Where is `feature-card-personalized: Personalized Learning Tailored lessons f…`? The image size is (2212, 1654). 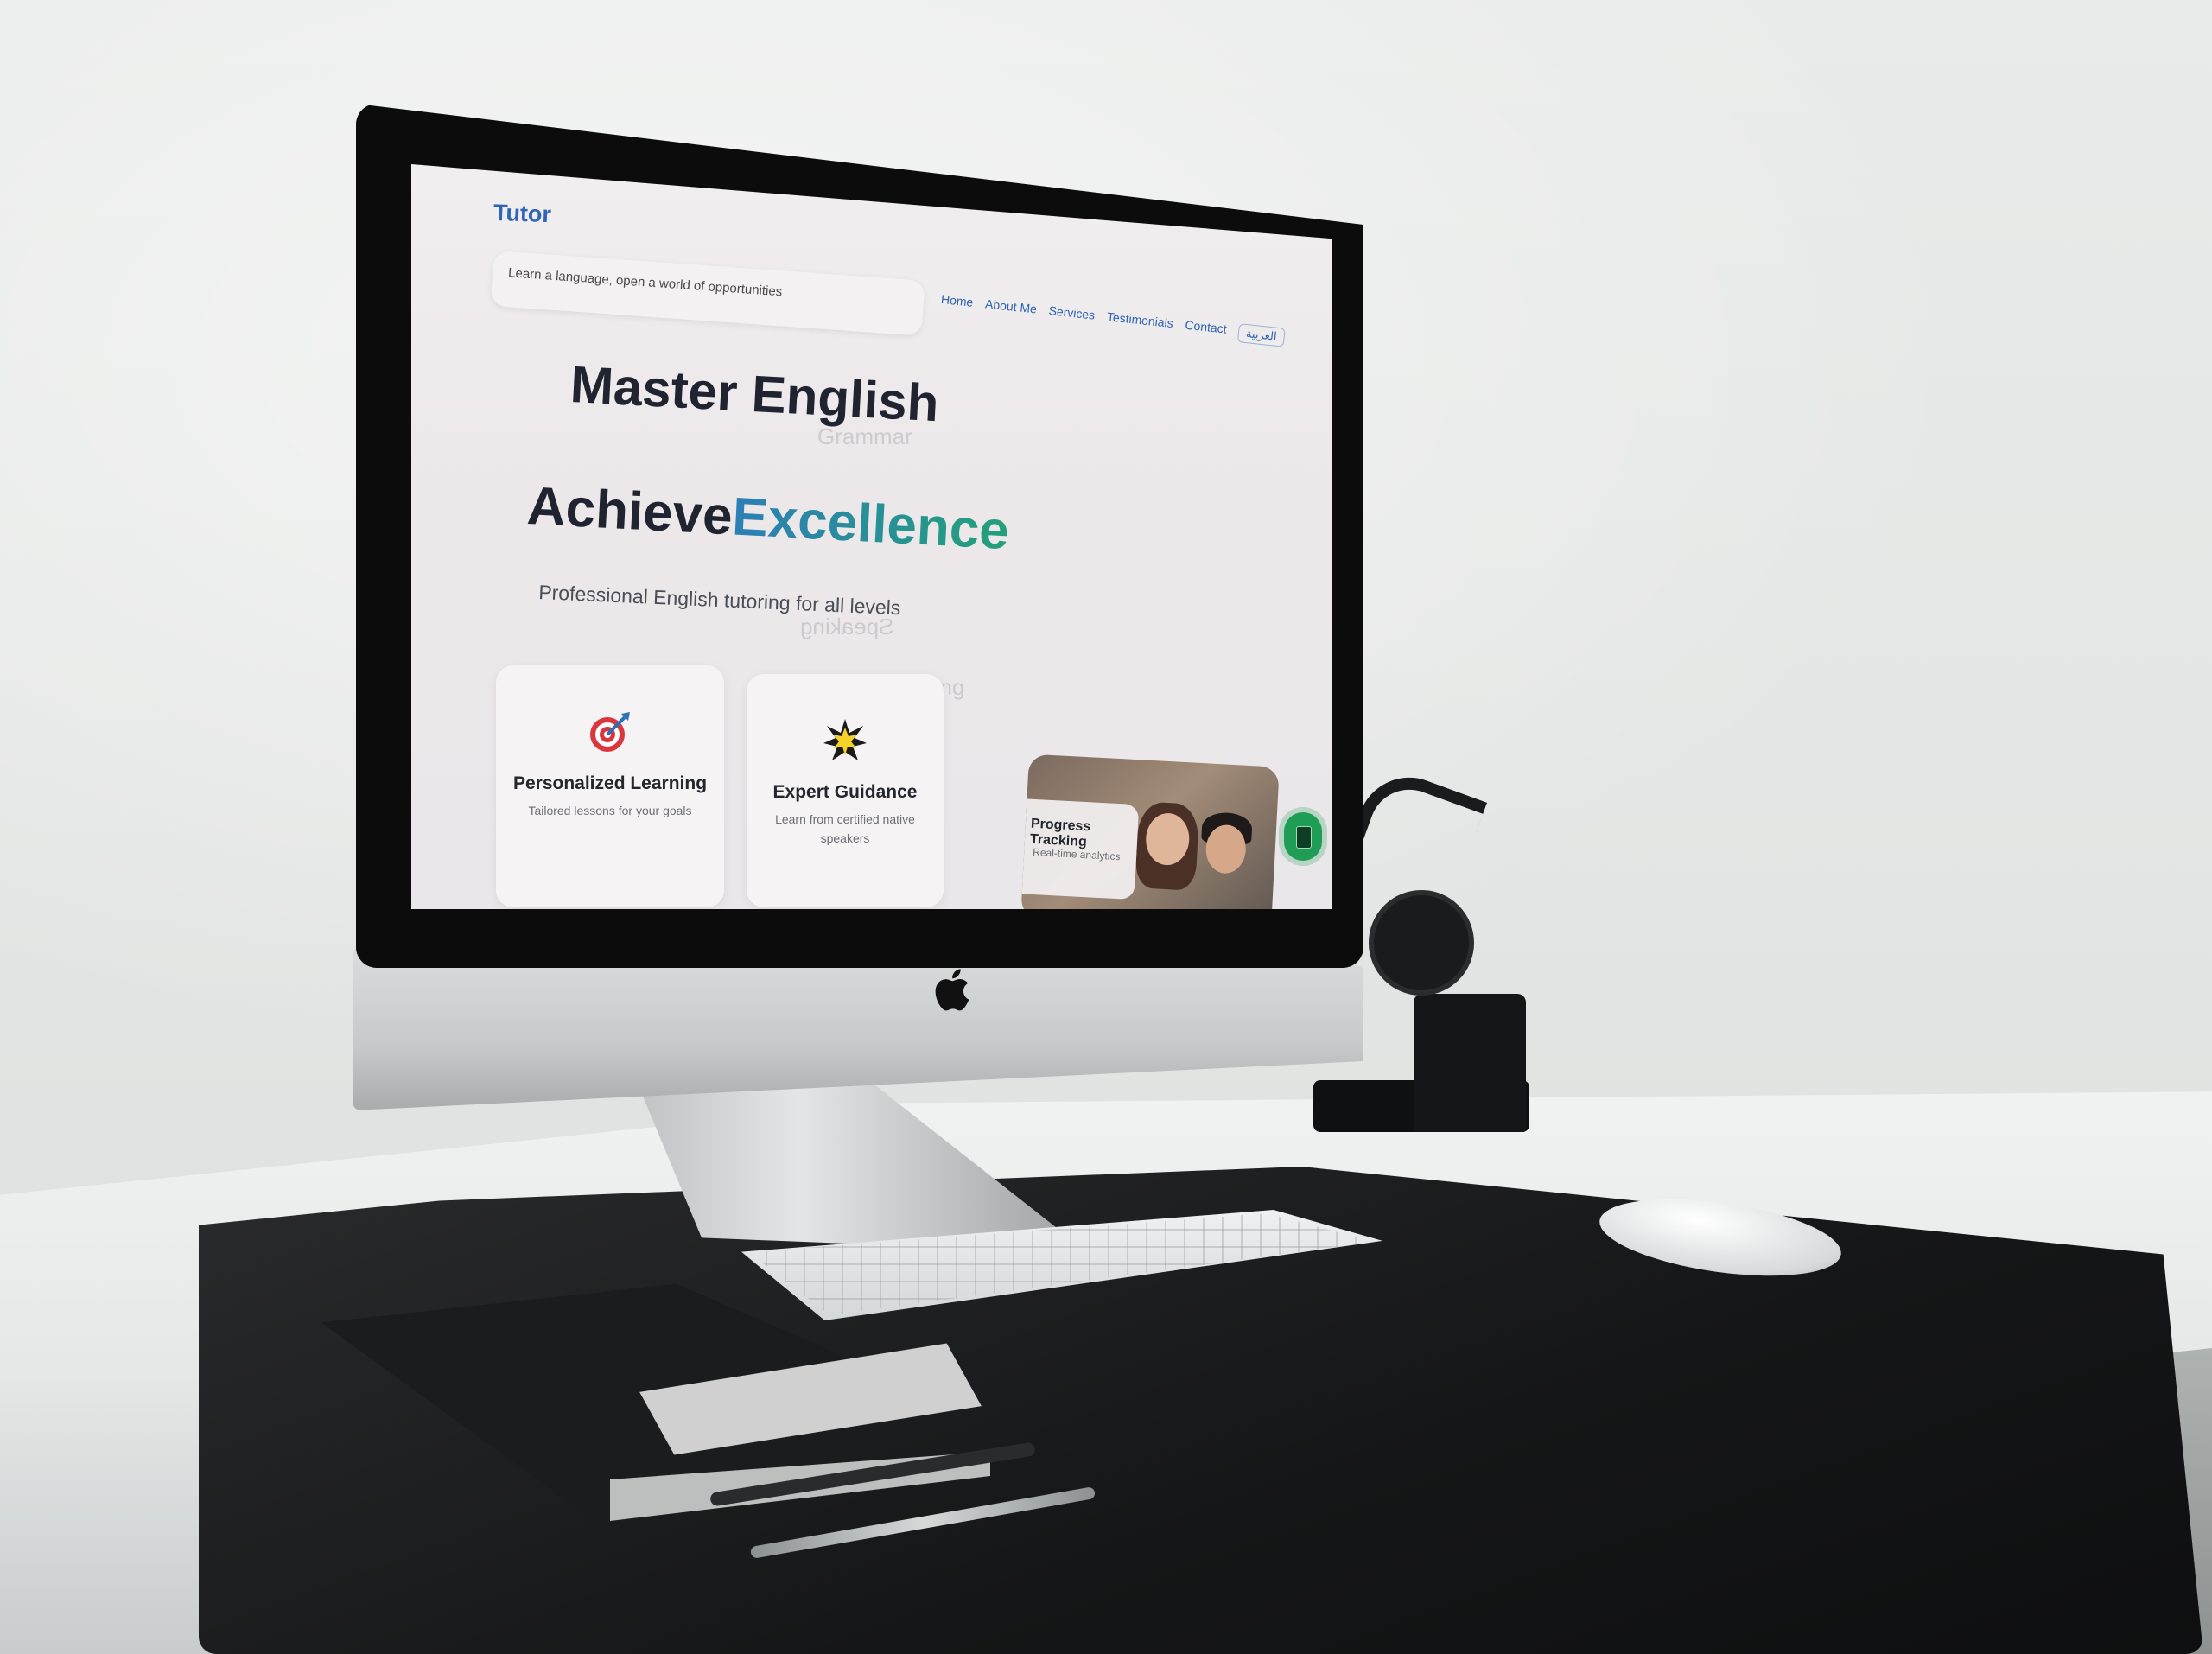 feature-card-personalized: Personalized Learning Tailored lessons f… is located at coordinates (610, 786).